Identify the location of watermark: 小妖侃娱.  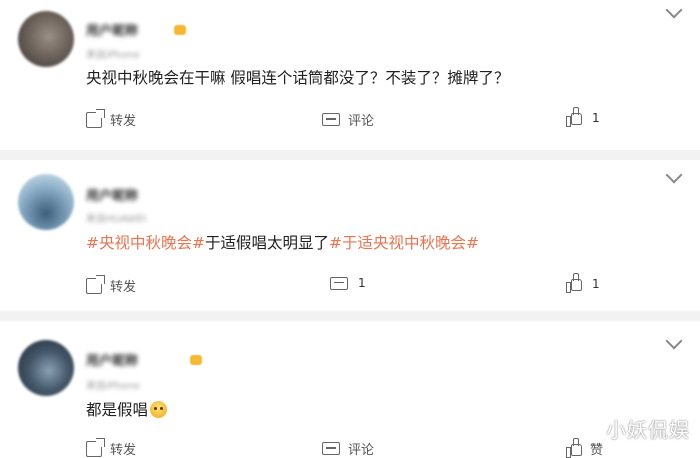
(648, 430).